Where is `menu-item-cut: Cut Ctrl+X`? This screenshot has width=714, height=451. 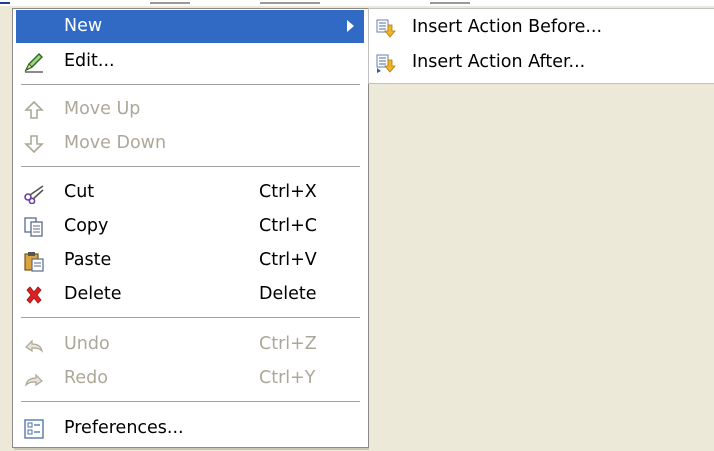 menu-item-cut: Cut Ctrl+X is located at coordinates (190, 192).